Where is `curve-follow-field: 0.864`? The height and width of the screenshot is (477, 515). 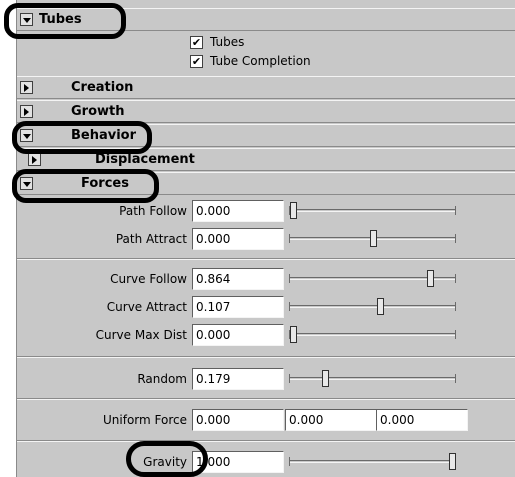
curve-follow-field: 0.864 is located at coordinates (238, 279).